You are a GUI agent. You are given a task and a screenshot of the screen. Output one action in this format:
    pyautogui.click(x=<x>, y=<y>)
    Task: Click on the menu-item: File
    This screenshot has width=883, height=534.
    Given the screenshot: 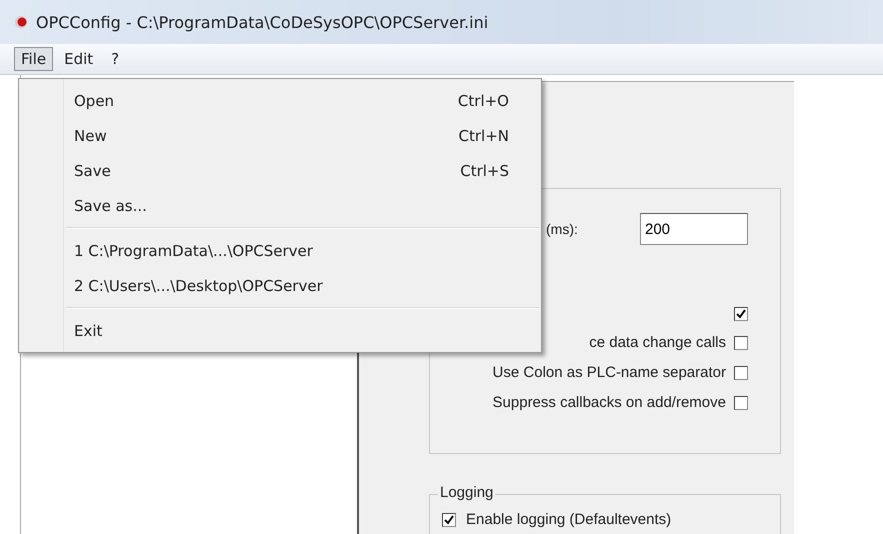 What is the action you would take?
    pyautogui.click(x=34, y=59)
    